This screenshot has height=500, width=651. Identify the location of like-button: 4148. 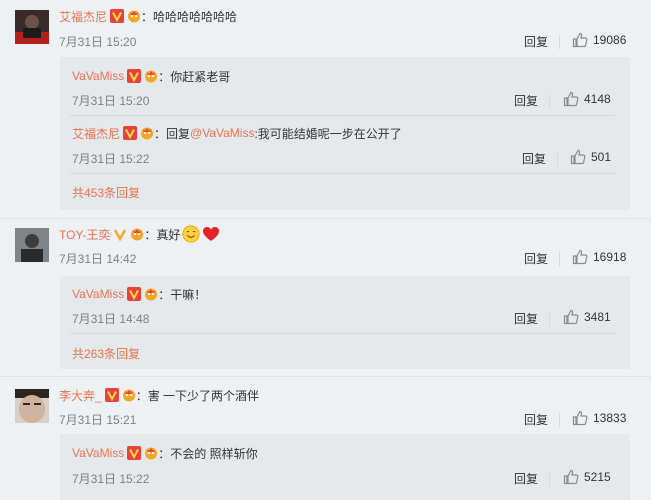
(587, 99).